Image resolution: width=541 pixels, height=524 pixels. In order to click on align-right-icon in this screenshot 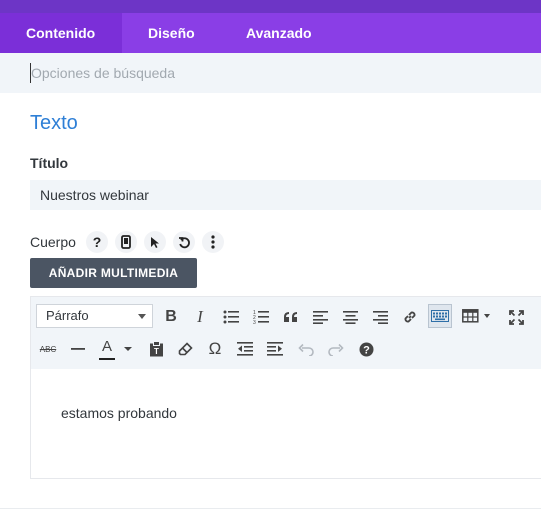, I will do `click(380, 317)`.